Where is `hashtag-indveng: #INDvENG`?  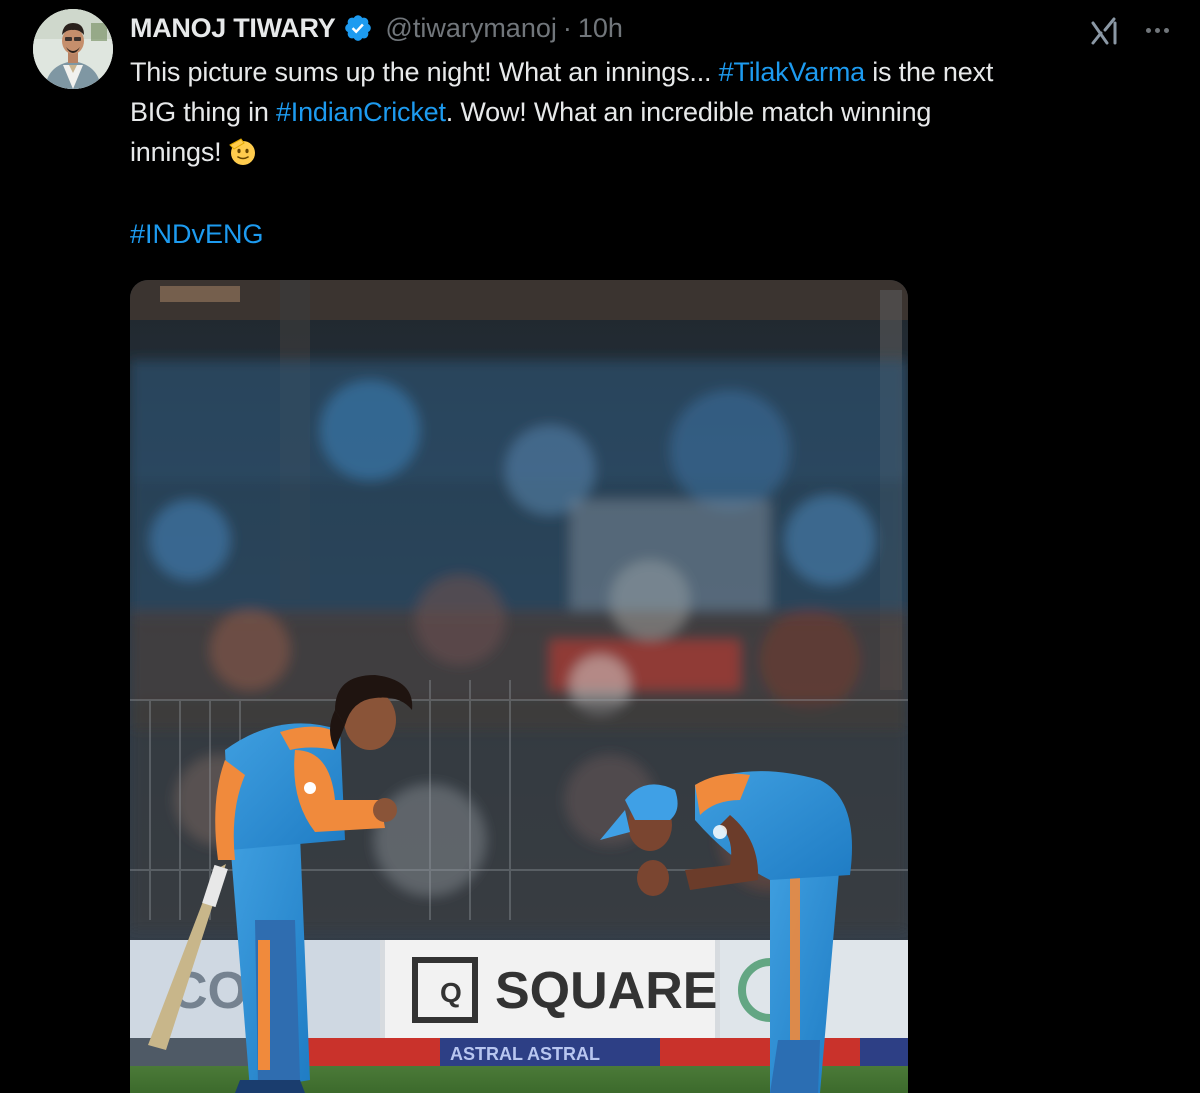
hashtag-indveng: #INDvENG is located at coordinates (197, 234).